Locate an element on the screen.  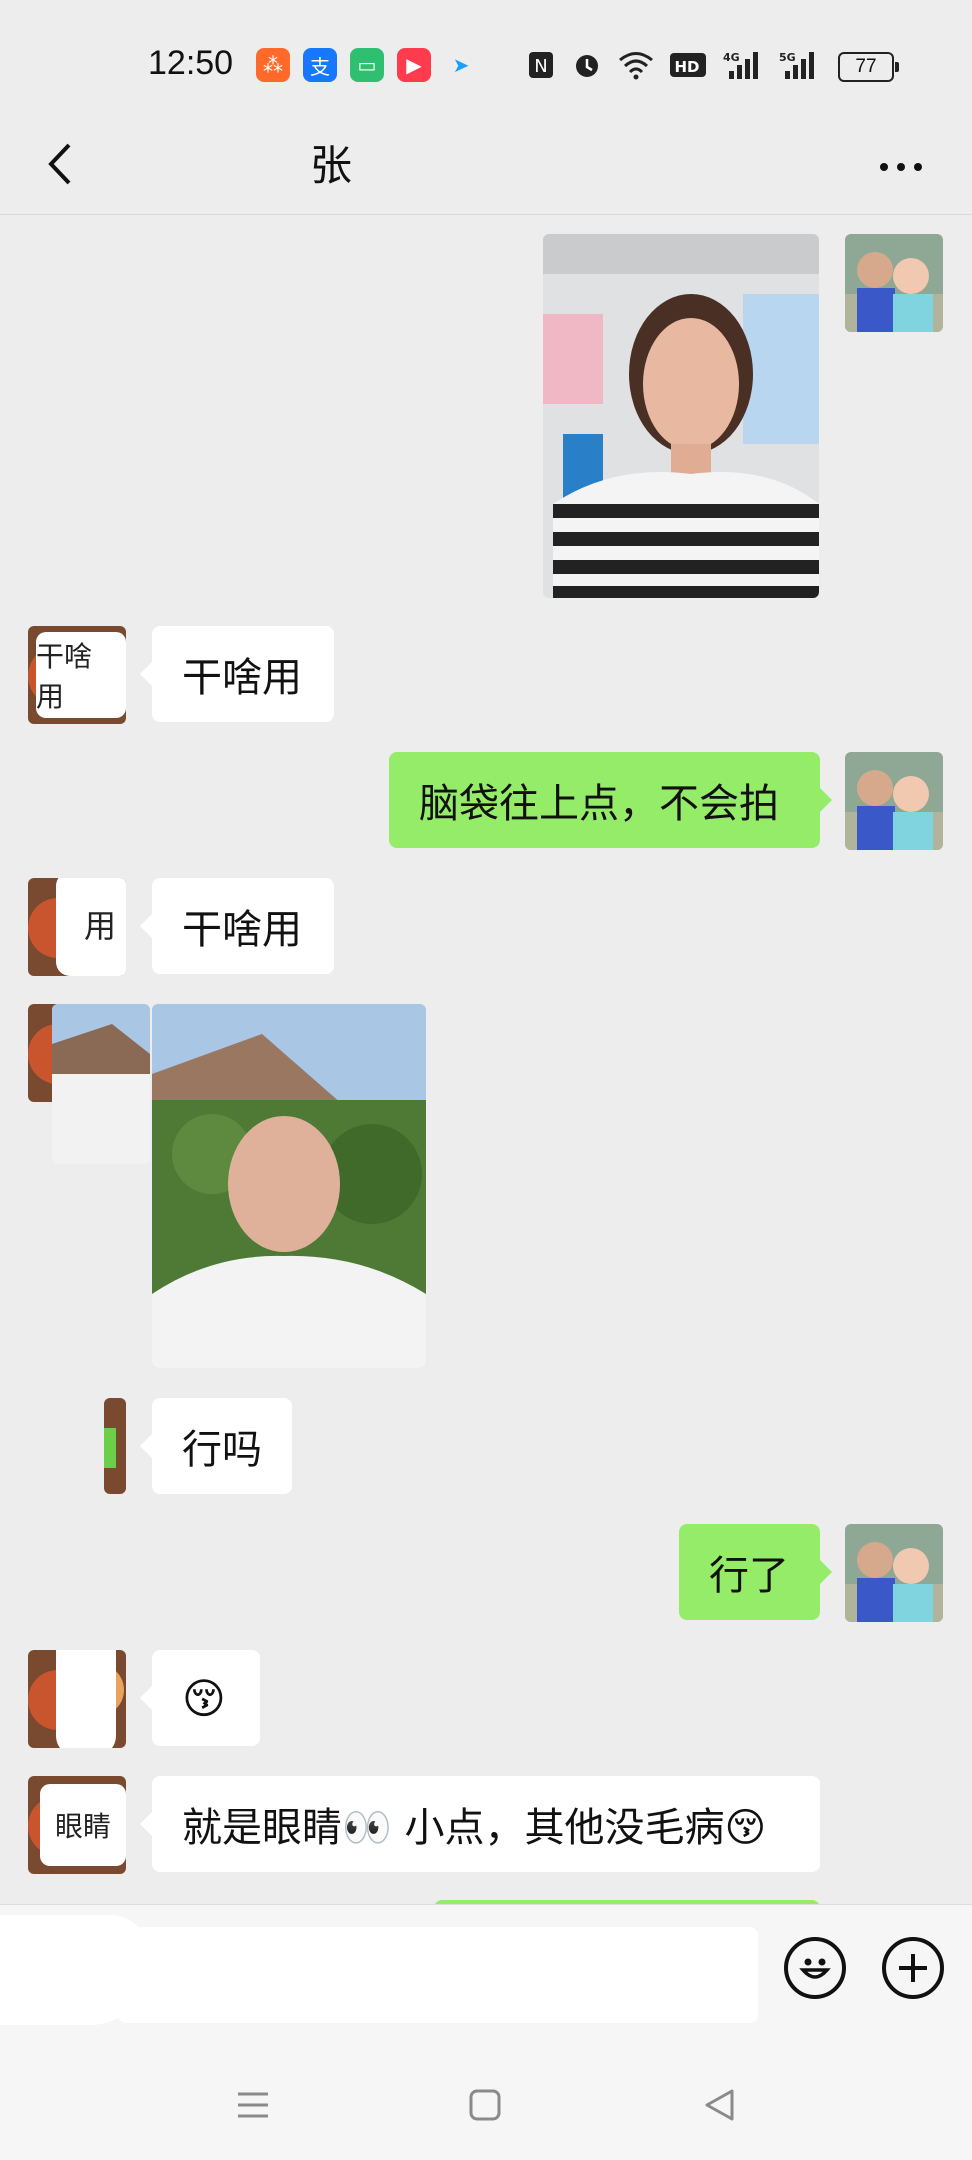
contact-avatar: 眼睛 is located at coordinates (77, 1825).